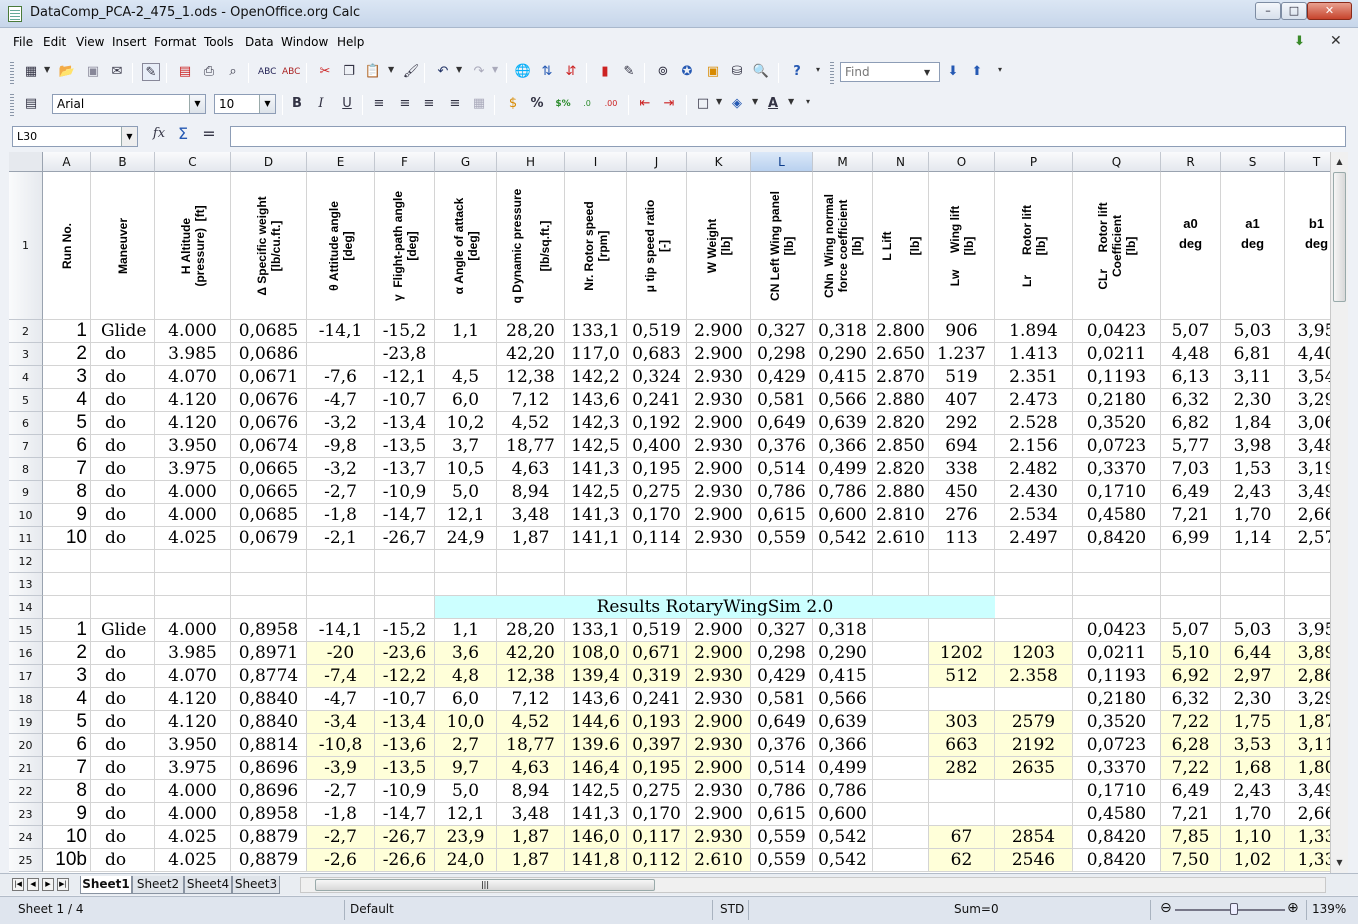 Image resolution: width=1358 pixels, height=924 pixels. Describe the element at coordinates (193, 699) in the screenshot. I see `cell-c18: 4.120` at that location.